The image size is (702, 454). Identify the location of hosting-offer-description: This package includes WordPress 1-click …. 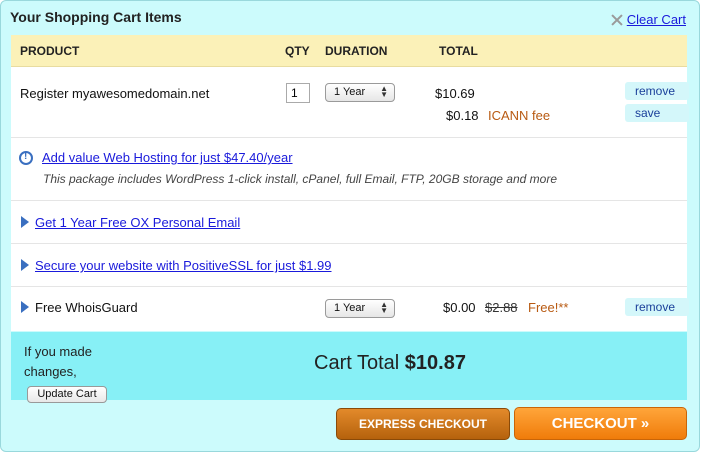
(300, 179).